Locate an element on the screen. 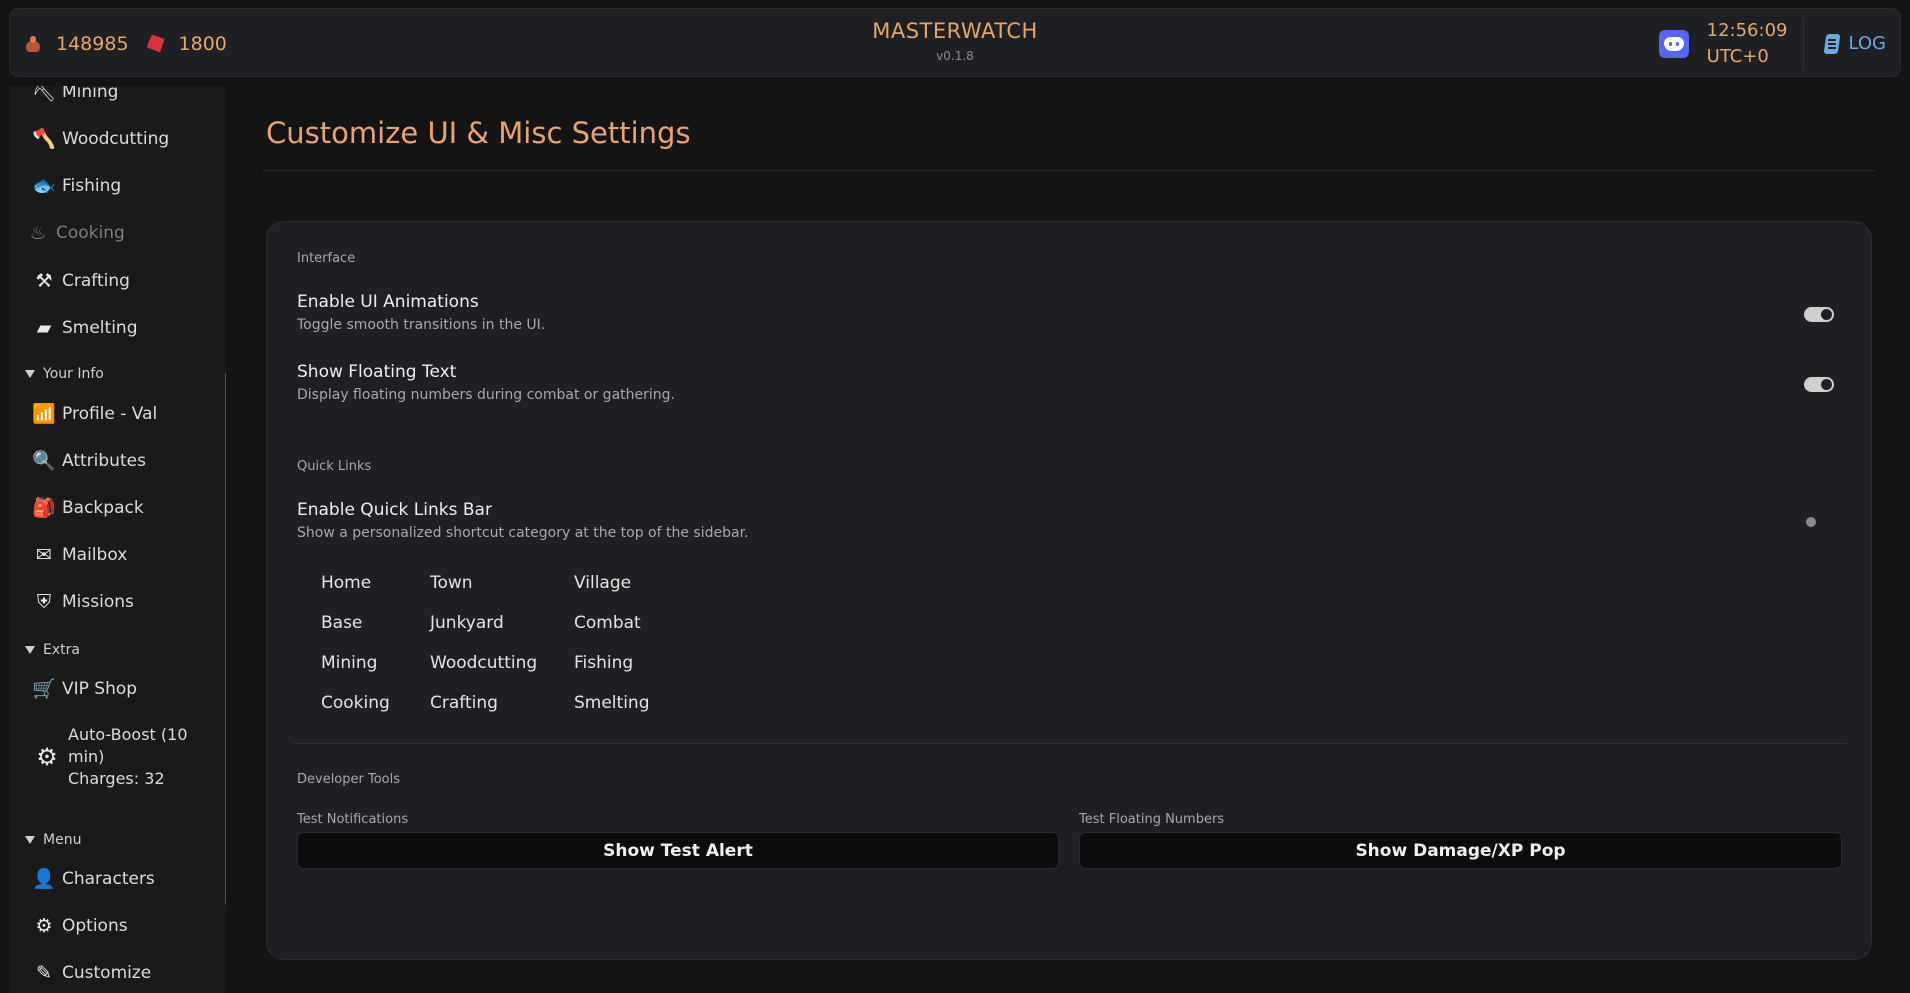  section-label-quick-links: Quick Links is located at coordinates (334, 466).